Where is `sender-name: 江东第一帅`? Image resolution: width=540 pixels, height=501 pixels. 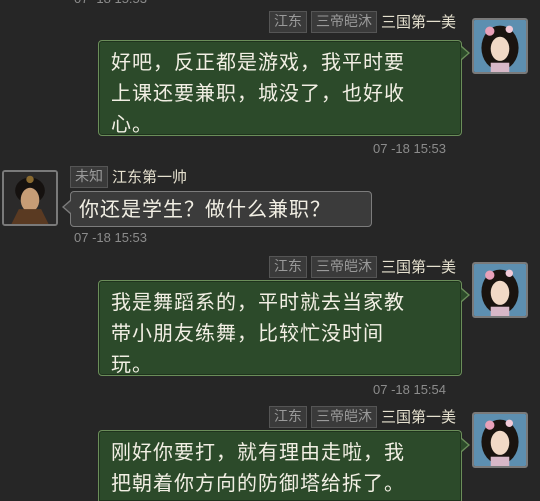
sender-name: 江东第一帅 is located at coordinates (150, 177).